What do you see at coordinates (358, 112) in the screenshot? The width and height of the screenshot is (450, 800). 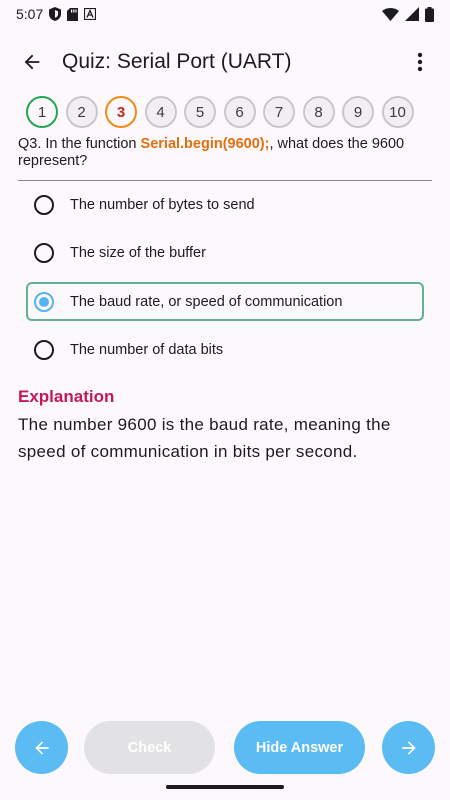 I see `question-indicator-9: 9` at bounding box center [358, 112].